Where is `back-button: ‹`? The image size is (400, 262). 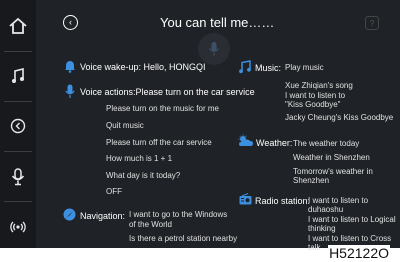 back-button: ‹ is located at coordinates (70, 22).